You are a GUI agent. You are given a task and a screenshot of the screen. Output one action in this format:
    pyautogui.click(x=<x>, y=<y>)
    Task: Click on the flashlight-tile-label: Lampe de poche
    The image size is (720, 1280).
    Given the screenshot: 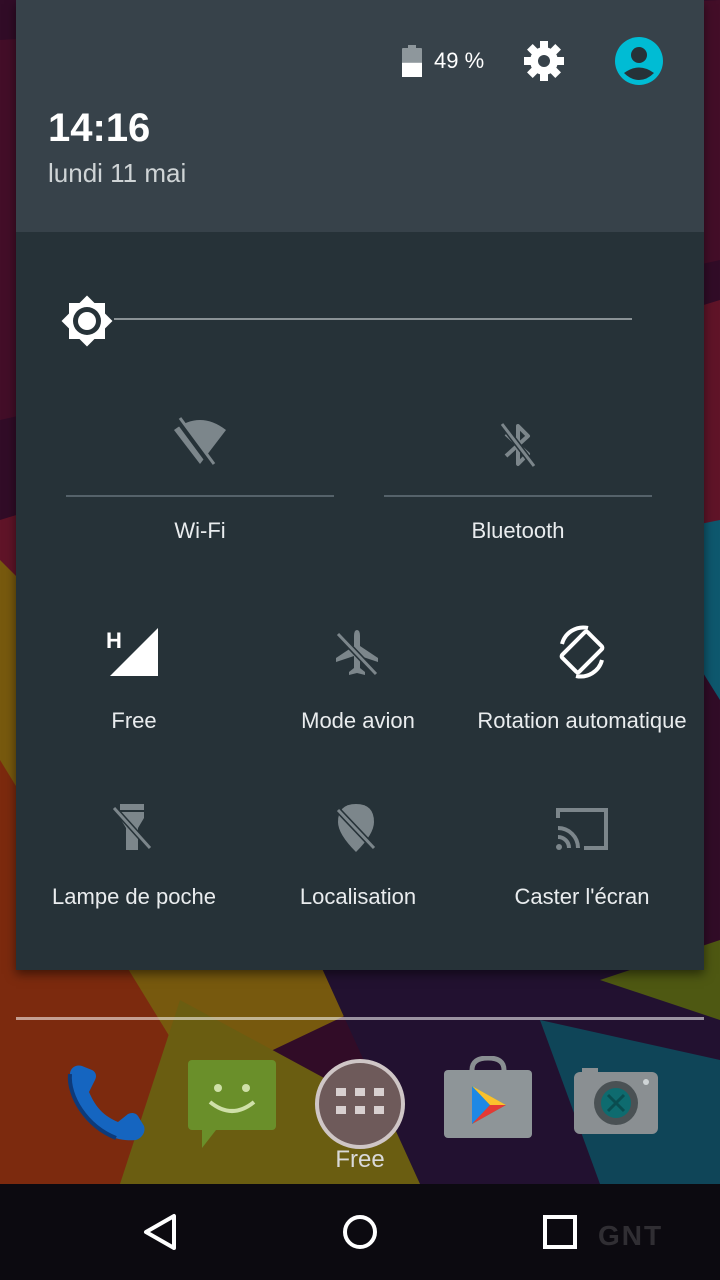 What is the action you would take?
    pyautogui.click(x=134, y=897)
    